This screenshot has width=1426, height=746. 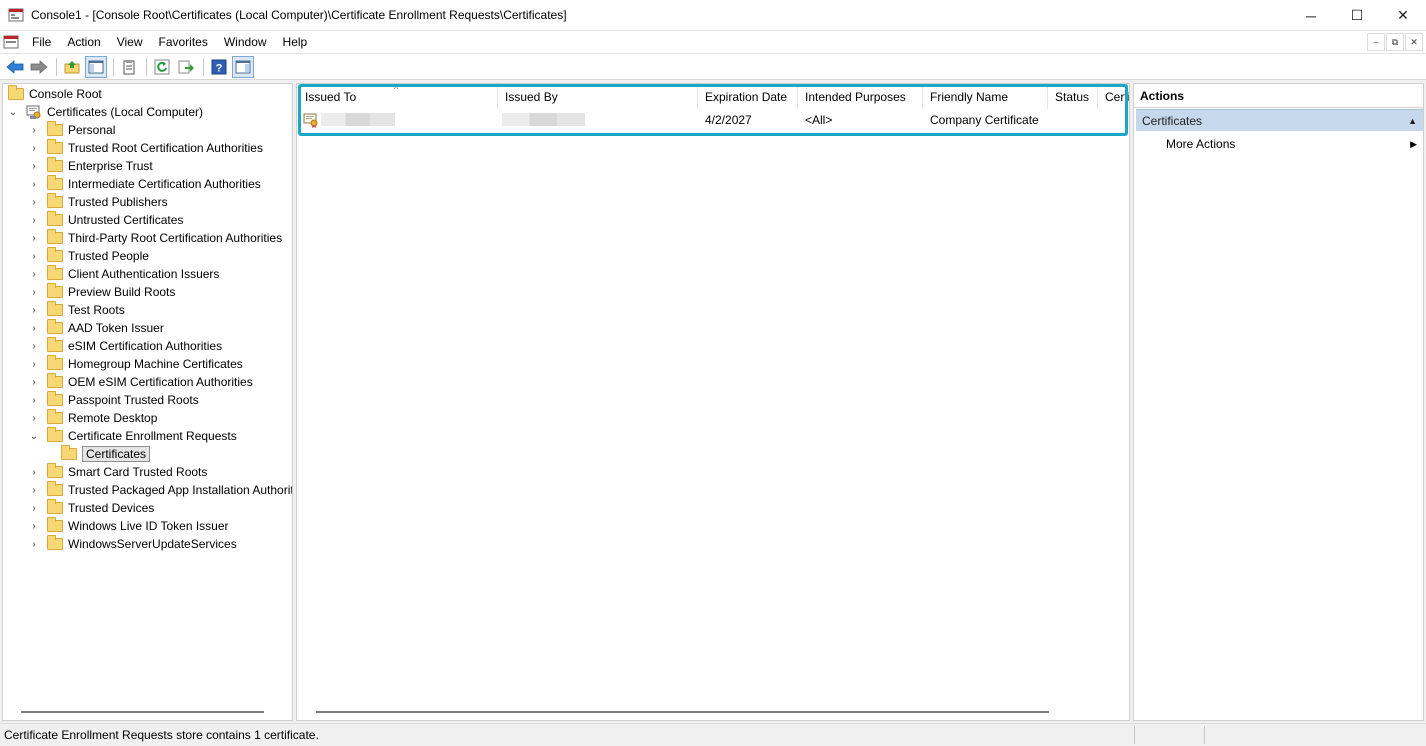 I want to click on menu-favorites: Favorites, so click(x=183, y=42).